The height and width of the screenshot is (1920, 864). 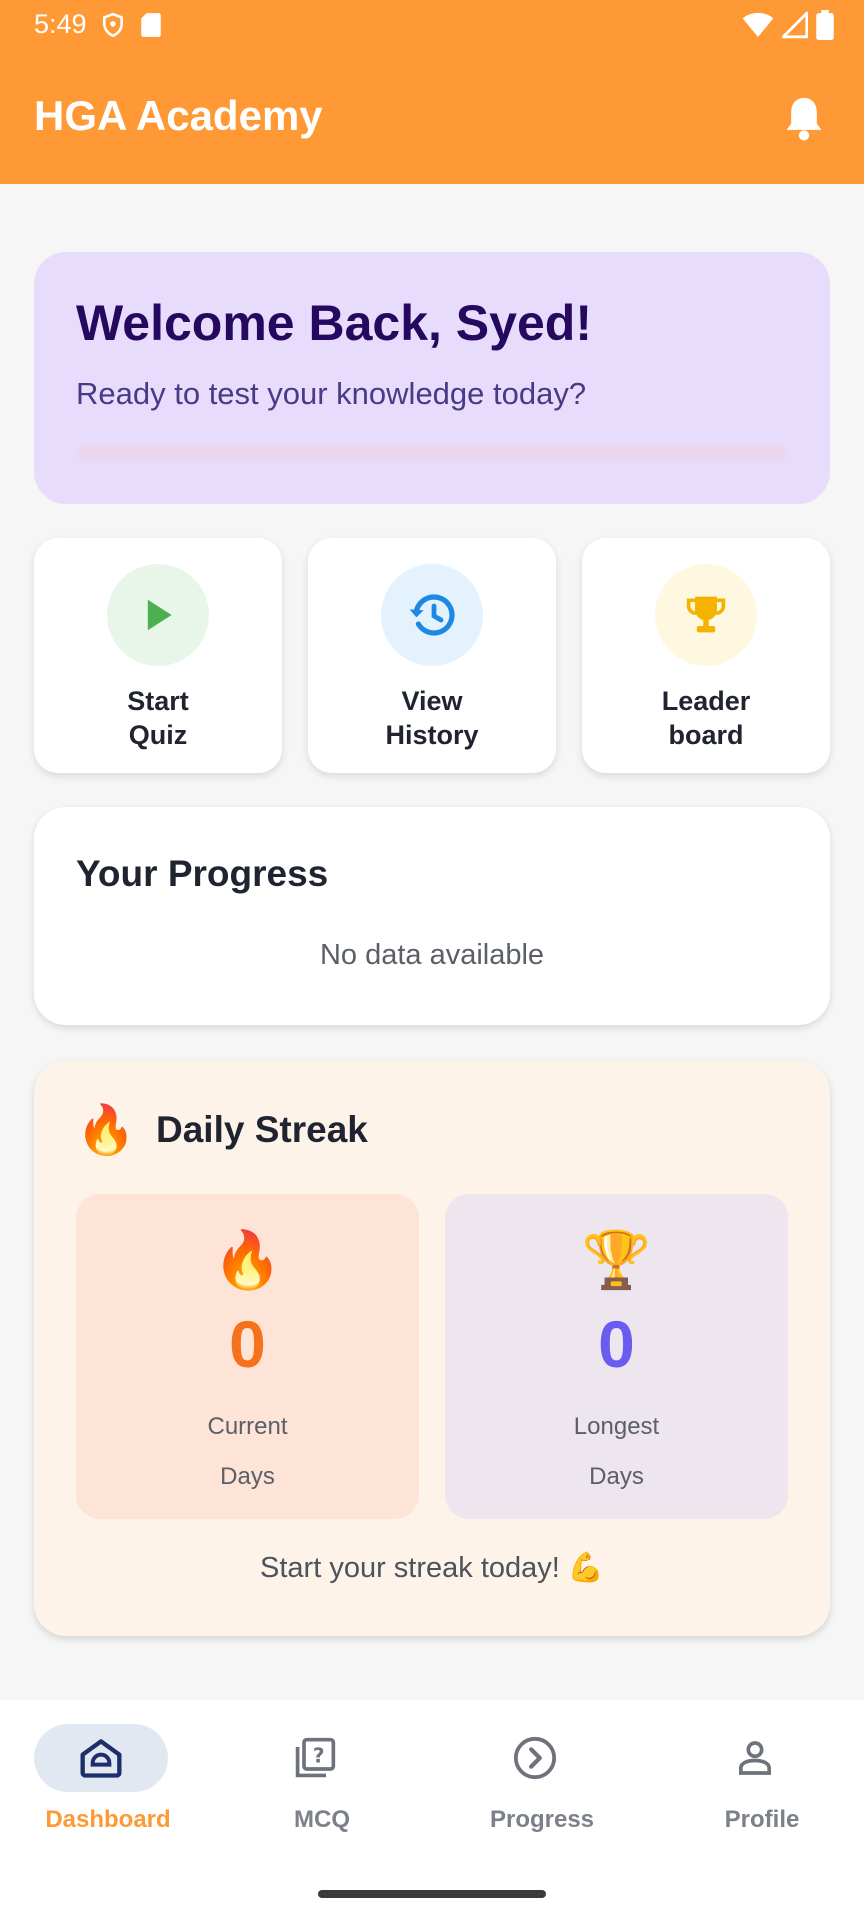 What do you see at coordinates (247, 1344) in the screenshot?
I see `current-streak-value: 0` at bounding box center [247, 1344].